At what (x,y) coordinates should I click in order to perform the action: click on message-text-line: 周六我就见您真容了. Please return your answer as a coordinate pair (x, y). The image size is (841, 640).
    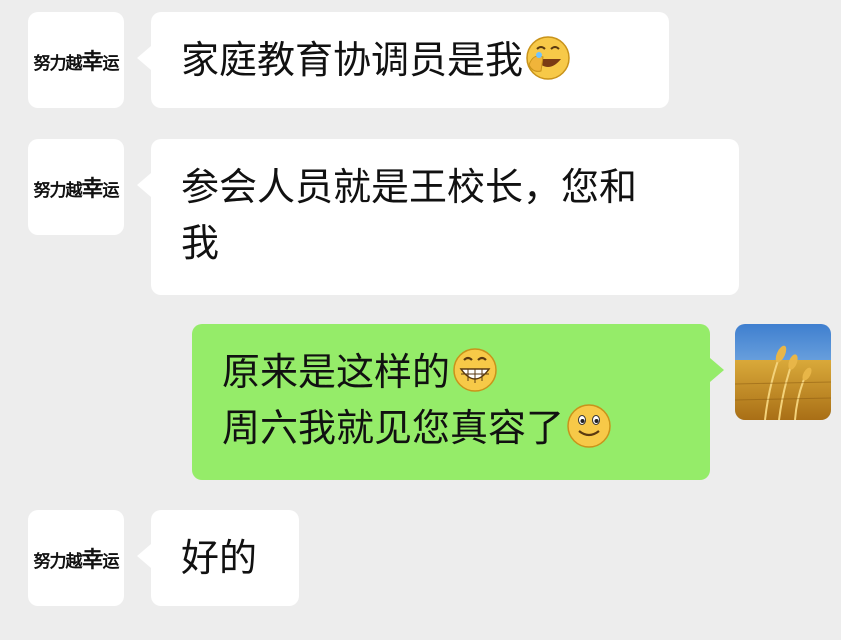
    Looking at the image, I should click on (451, 428).